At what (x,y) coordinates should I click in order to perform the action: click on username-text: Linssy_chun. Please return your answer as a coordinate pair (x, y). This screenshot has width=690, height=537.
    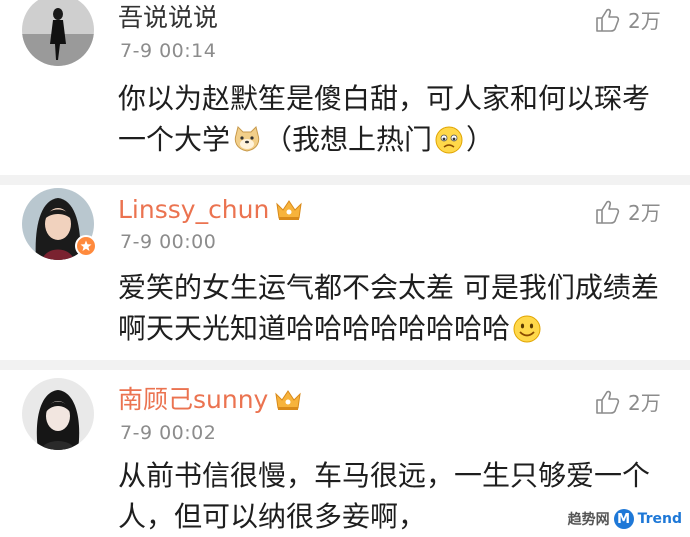
    Looking at the image, I should click on (194, 209).